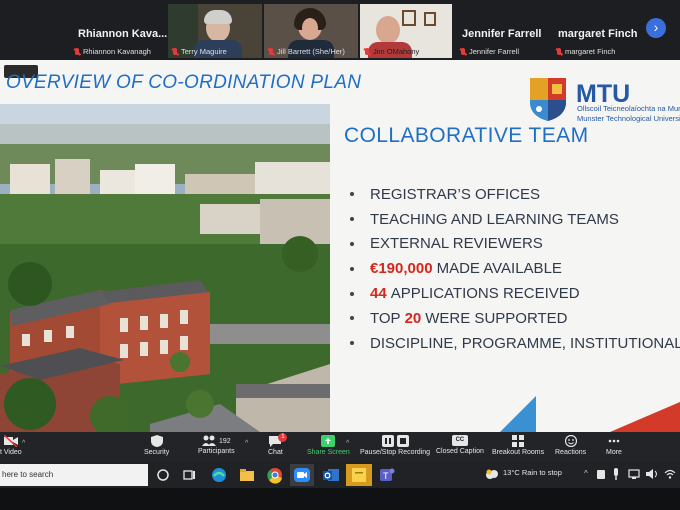 This screenshot has width=680, height=510. I want to click on pause-icon, so click(387, 441).